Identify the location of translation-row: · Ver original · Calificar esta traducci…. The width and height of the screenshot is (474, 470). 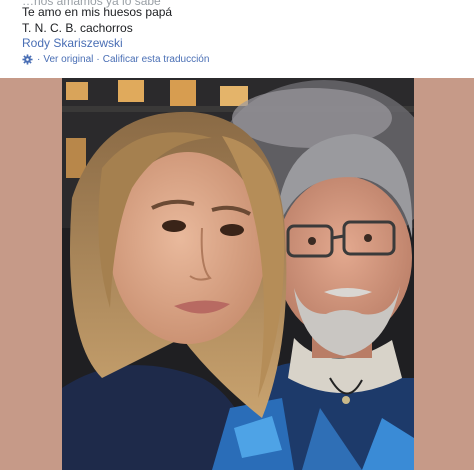
(115, 59).